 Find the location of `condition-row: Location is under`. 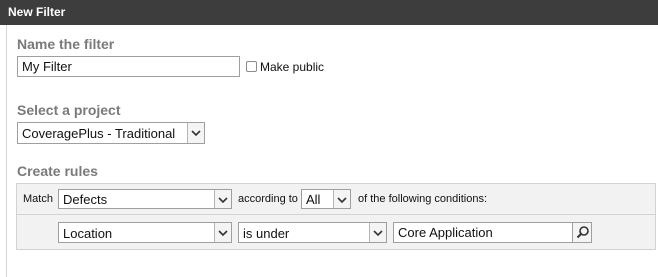

condition-row: Location is under is located at coordinates (336, 232).